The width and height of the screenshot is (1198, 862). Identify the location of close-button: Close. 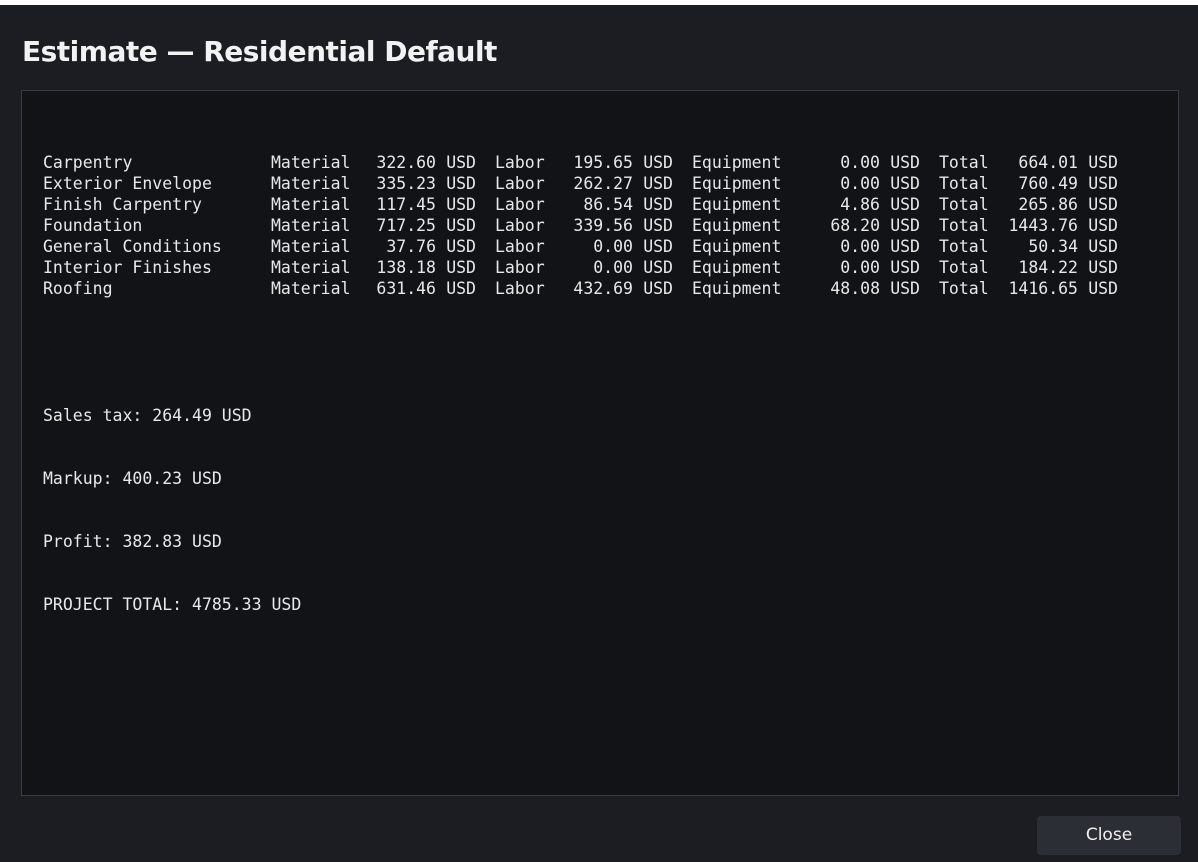
(1109, 835).